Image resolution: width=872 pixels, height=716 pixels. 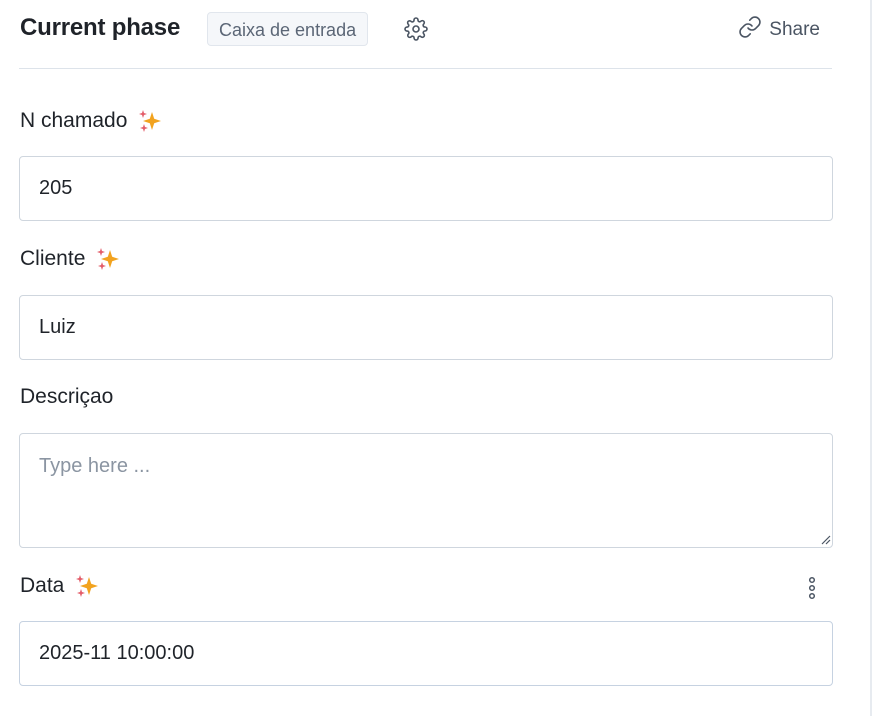 I want to click on gear-icon, so click(x=416, y=29).